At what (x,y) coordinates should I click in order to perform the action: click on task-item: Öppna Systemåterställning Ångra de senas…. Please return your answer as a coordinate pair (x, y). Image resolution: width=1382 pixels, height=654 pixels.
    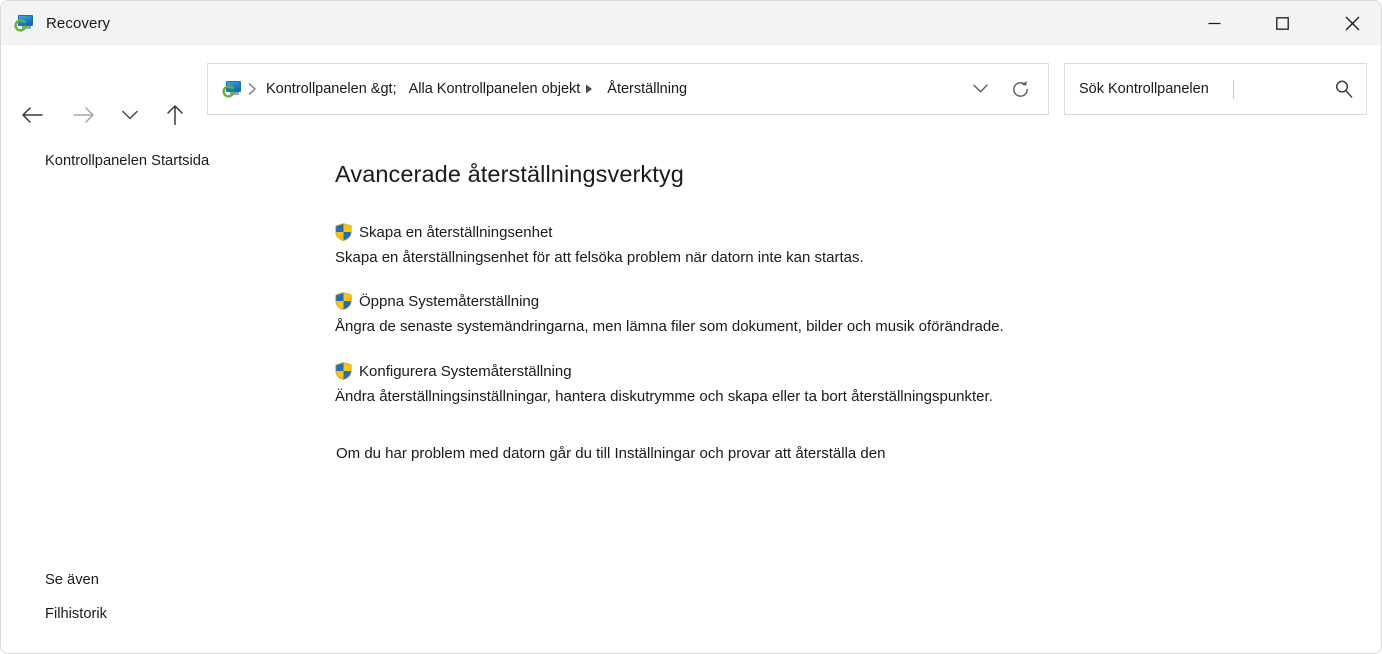
    Looking at the image, I should click on (669, 313).